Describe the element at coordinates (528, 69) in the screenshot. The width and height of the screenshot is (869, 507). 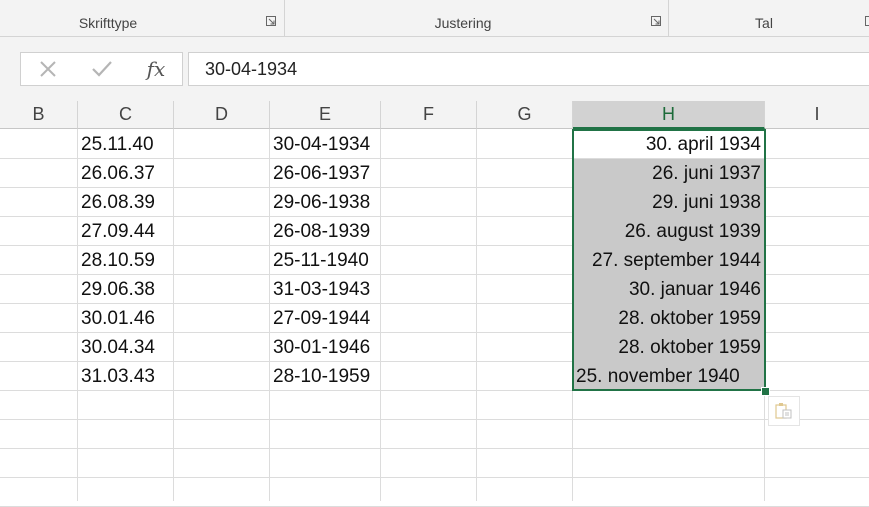
I see `formula-input: 30-04-1934` at that location.